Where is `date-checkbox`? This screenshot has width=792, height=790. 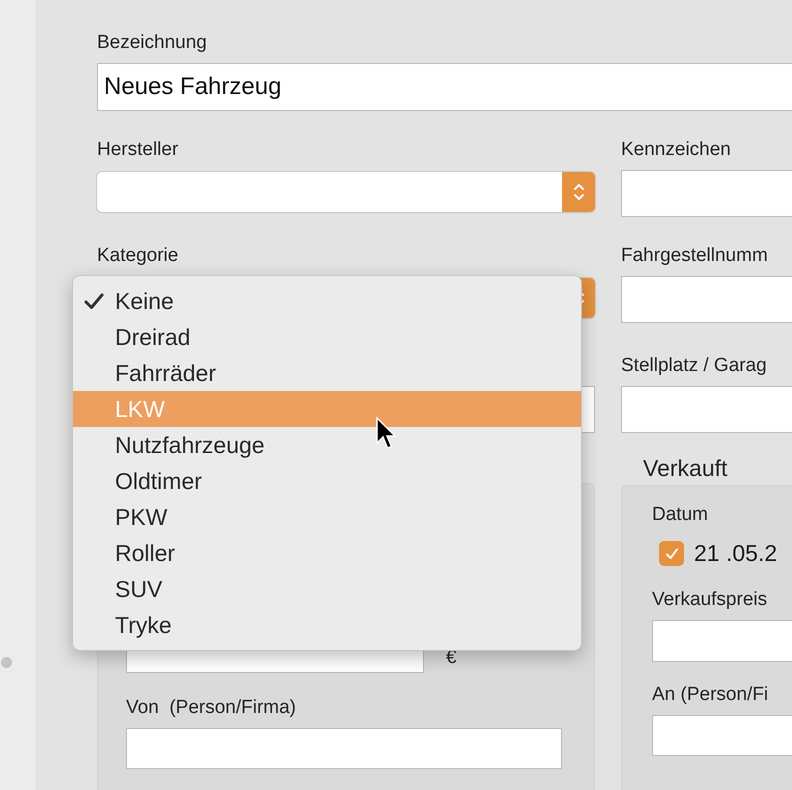
date-checkbox is located at coordinates (671, 553).